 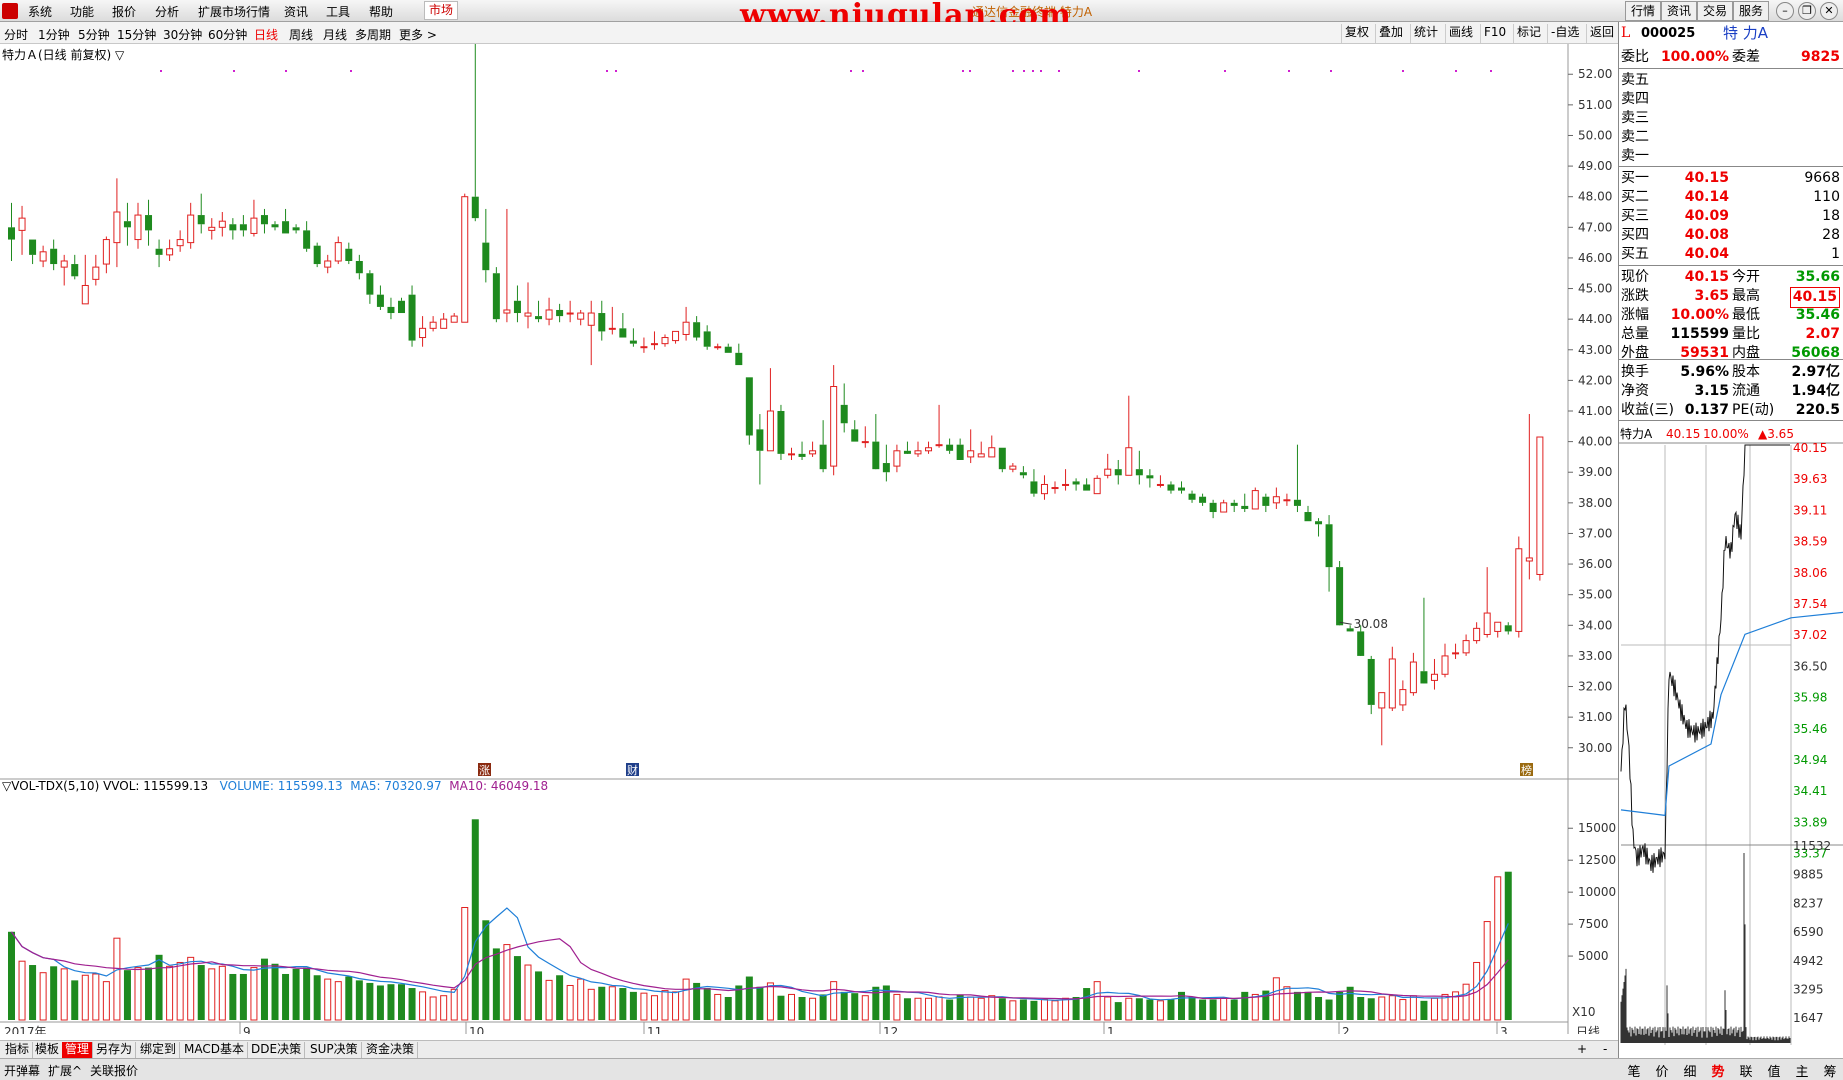 What do you see at coordinates (1731, 197) in the screenshot?
I see `buy-level: 买二 40.14 110` at bounding box center [1731, 197].